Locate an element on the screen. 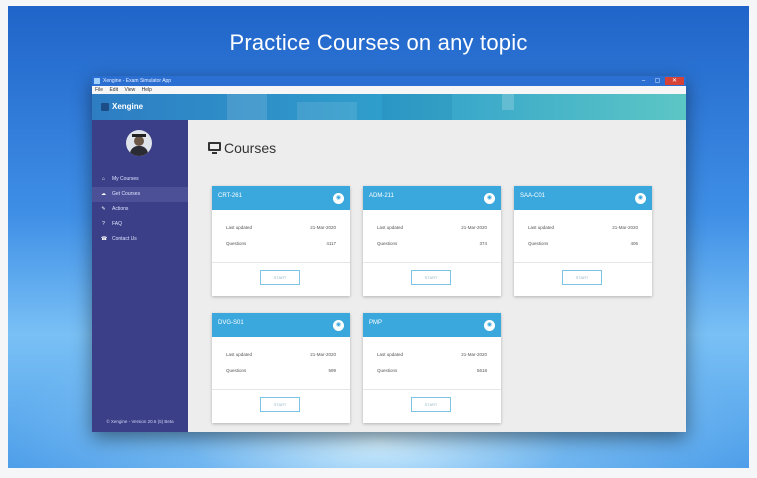 Image resolution: width=757 pixels, height=478 pixels. course-name: CRT-261 is located at coordinates (230, 196).